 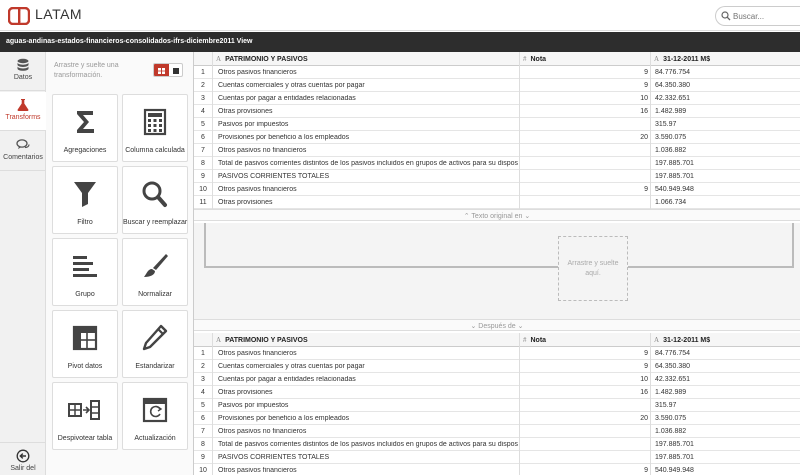 I want to click on table-row: 11 Otras provisiones 1.066.734, so click(x=497, y=202).